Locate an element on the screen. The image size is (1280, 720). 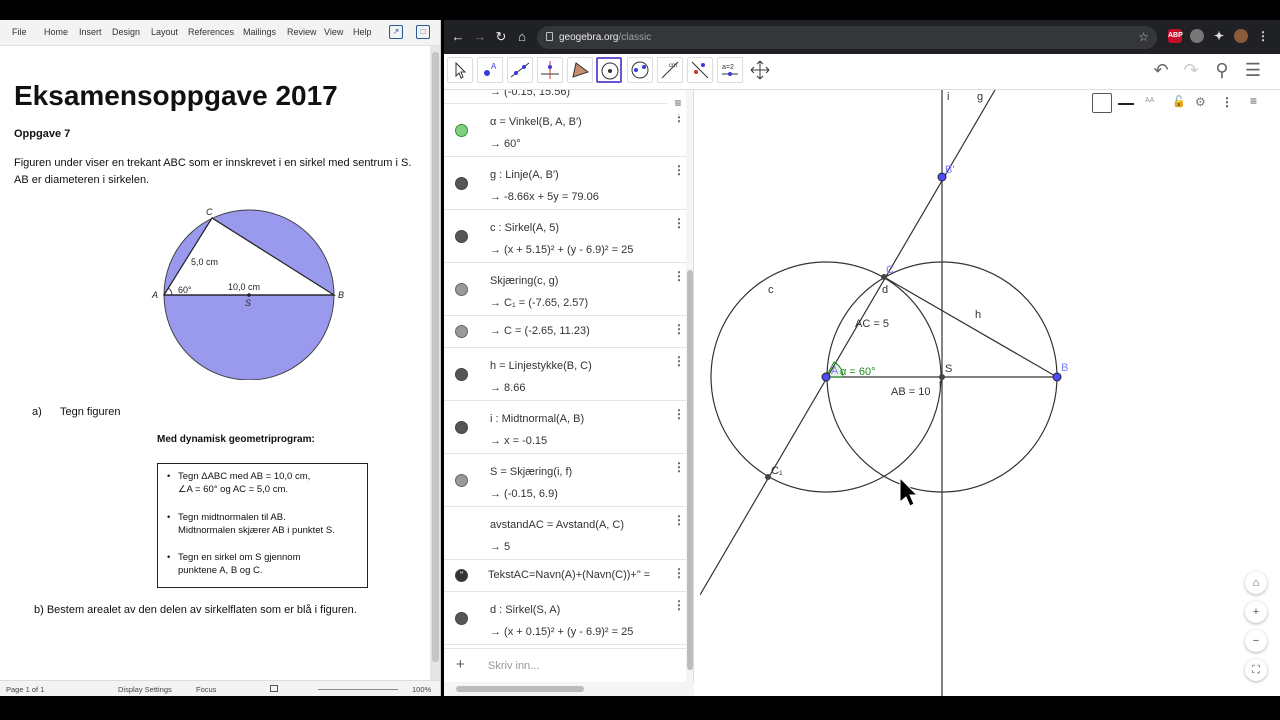
algebra-definition: S = Skjæring(i, f) is located at coordinates (531, 472).